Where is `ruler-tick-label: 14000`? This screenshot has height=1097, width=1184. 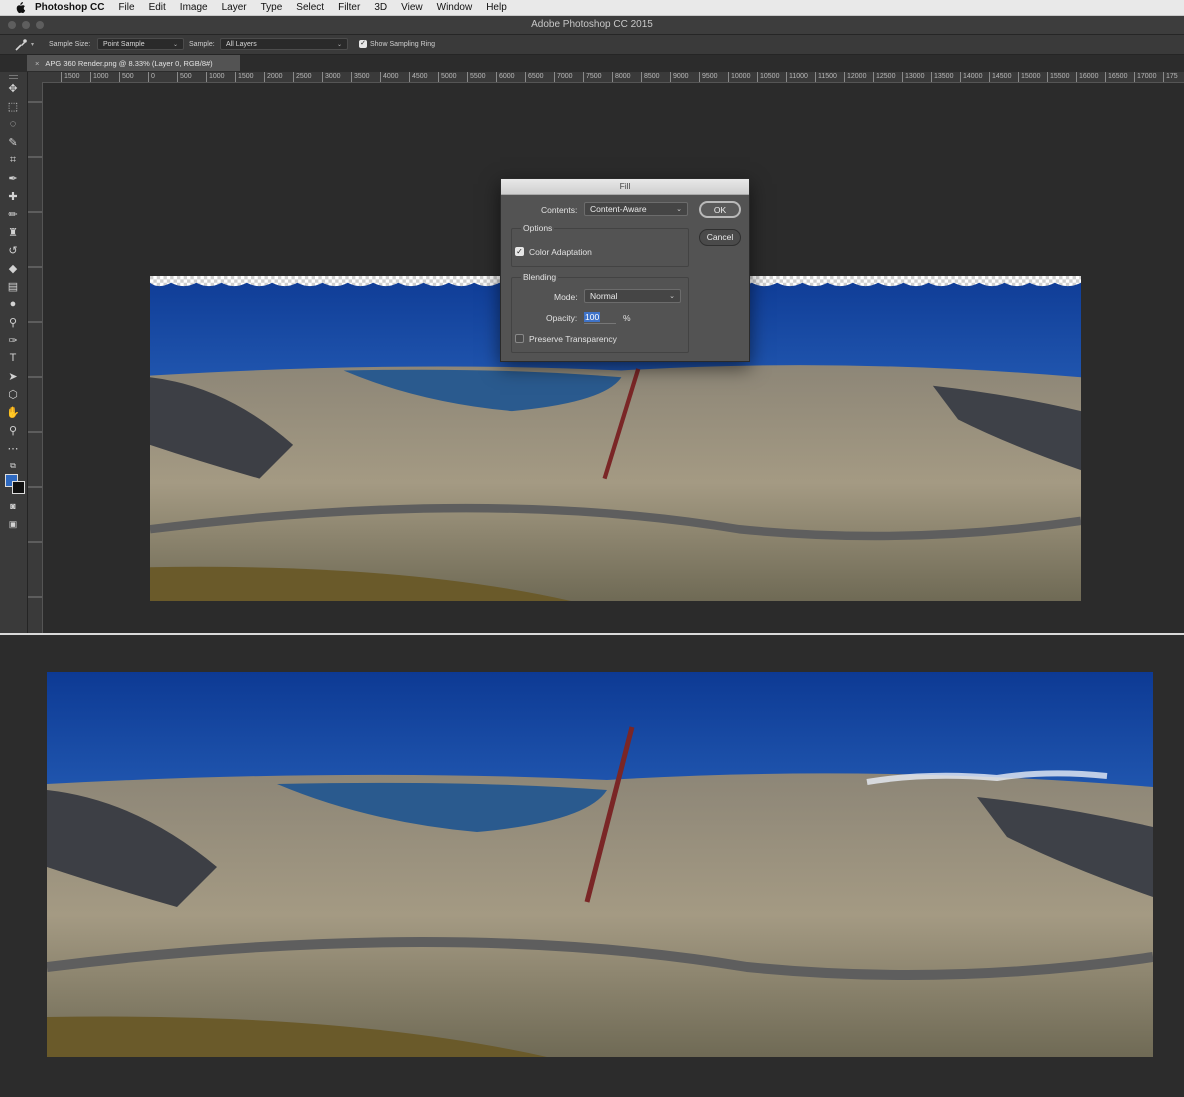 ruler-tick-label: 14000 is located at coordinates (971, 77).